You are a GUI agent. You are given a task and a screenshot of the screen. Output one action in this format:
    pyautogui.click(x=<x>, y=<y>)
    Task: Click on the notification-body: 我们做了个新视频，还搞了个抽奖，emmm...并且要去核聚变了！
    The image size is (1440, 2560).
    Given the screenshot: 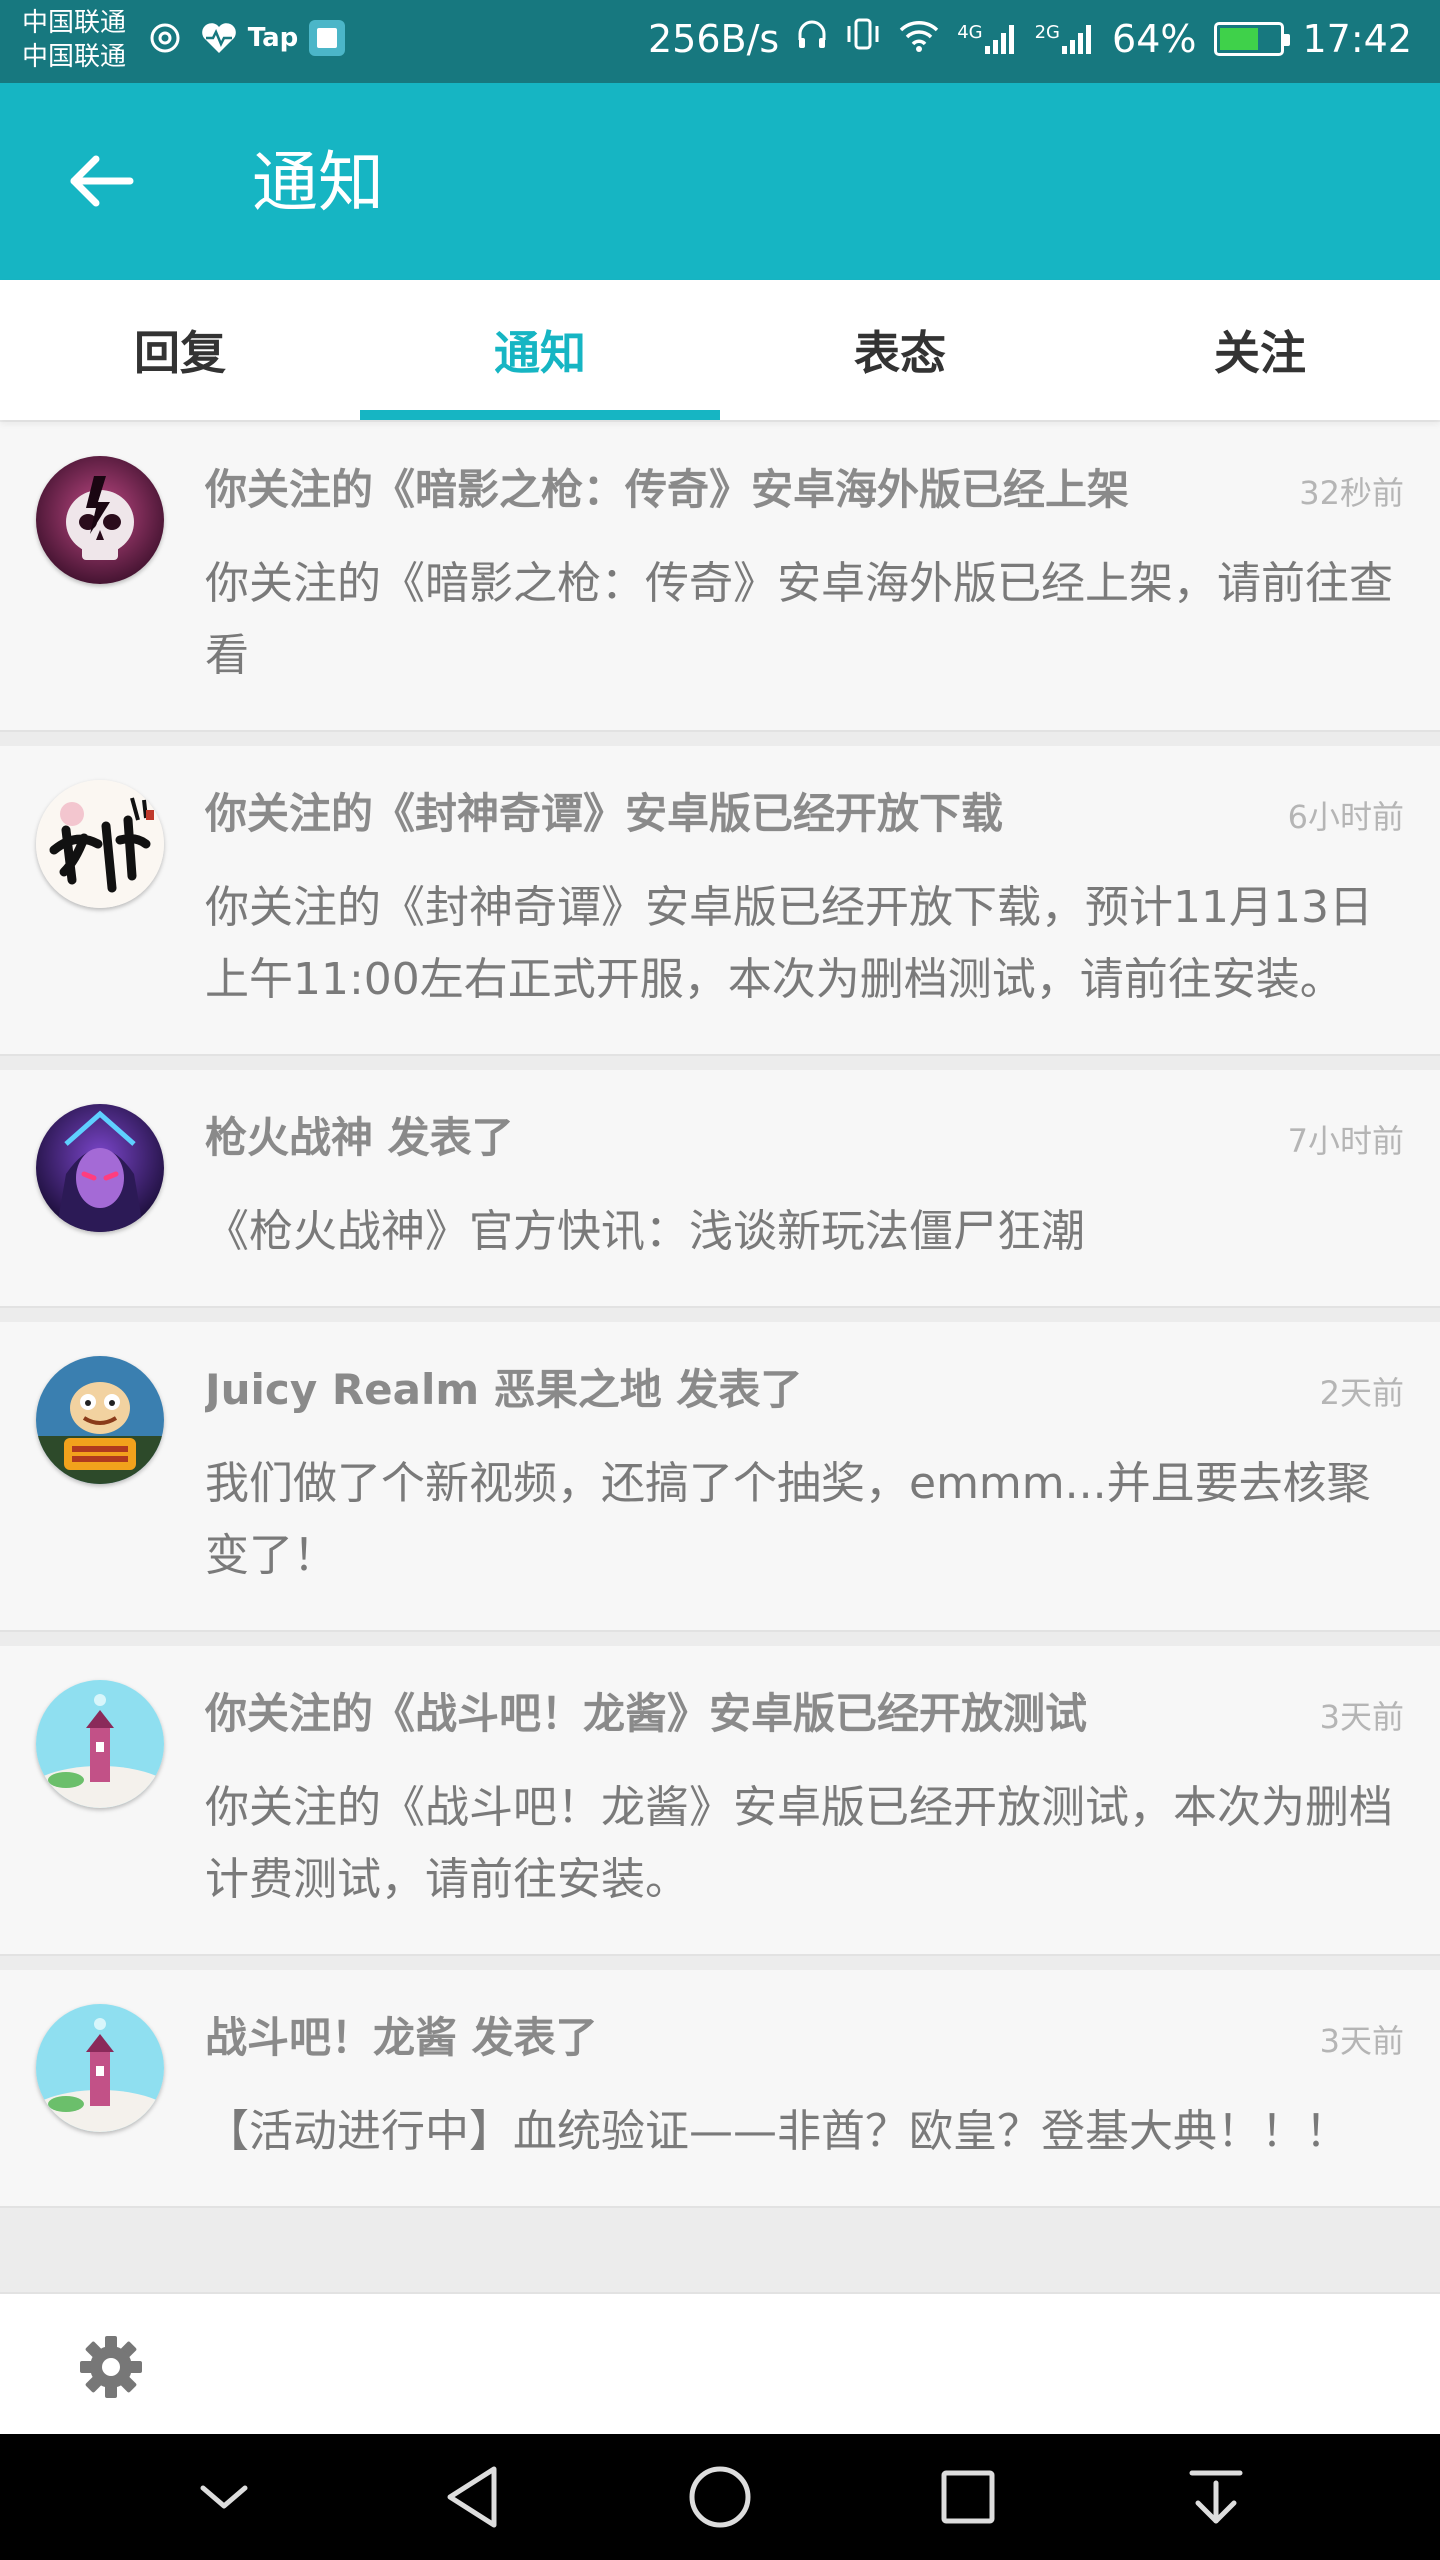 What is the action you would take?
    pyautogui.click(x=788, y=1519)
    